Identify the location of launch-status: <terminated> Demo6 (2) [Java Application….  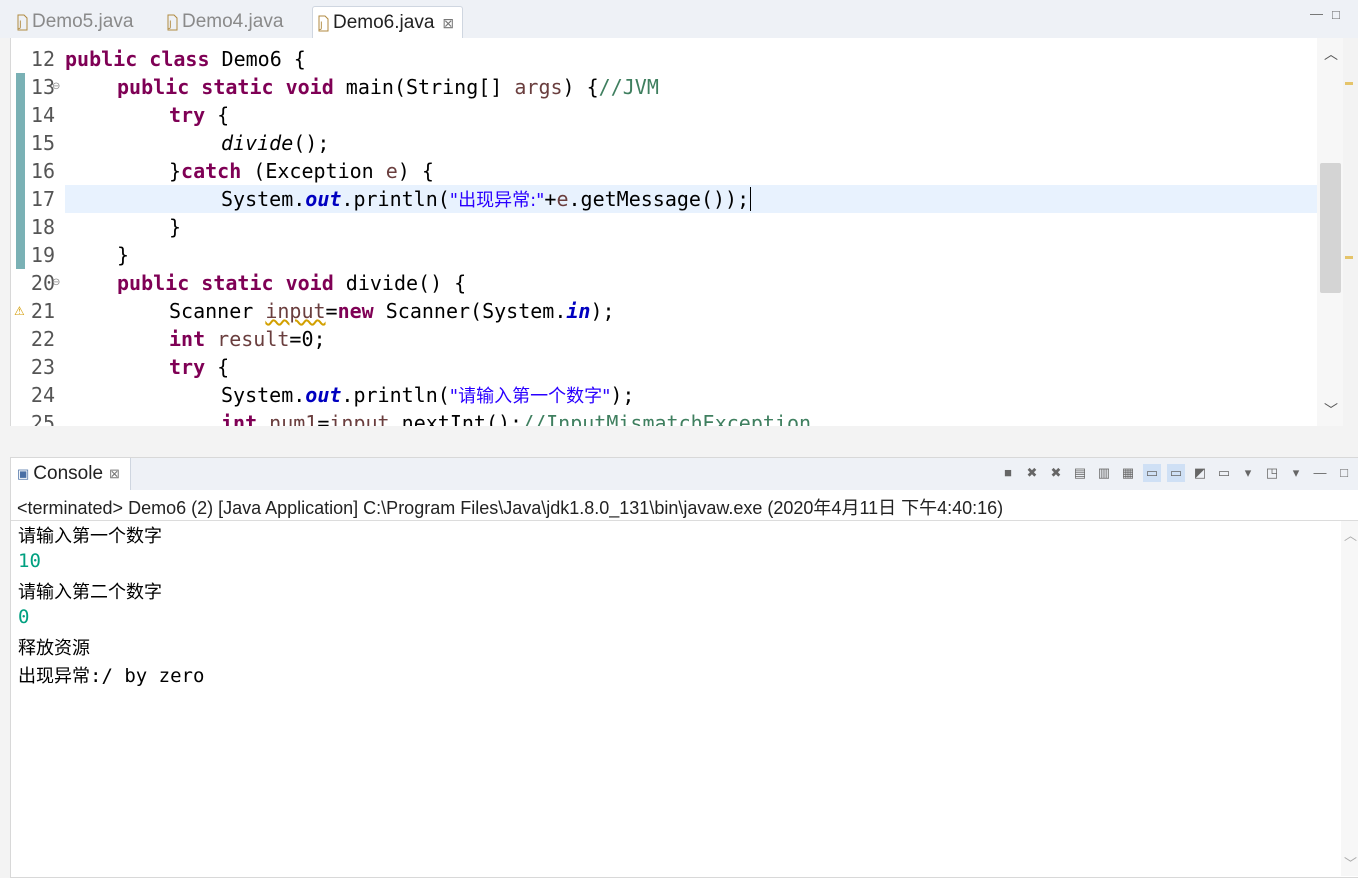
(510, 508).